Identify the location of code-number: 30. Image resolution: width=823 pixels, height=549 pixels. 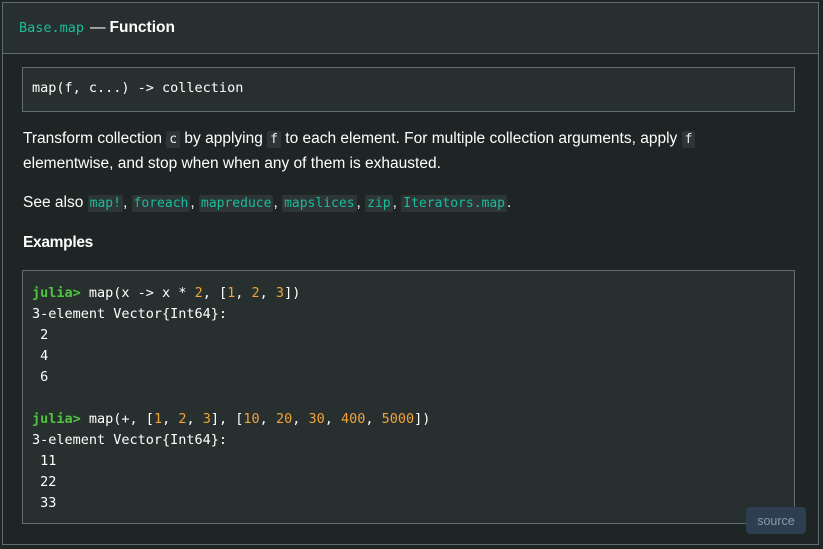
(316, 419).